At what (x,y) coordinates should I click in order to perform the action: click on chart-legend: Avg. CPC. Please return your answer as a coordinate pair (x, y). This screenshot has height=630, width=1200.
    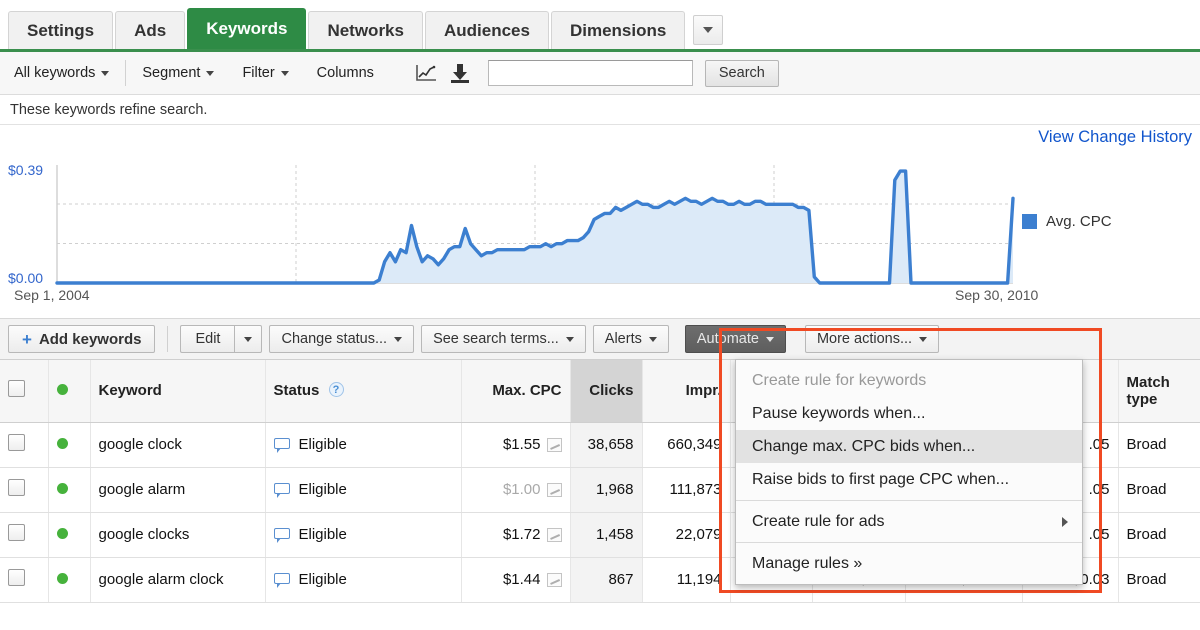
    Looking at the image, I should click on (1067, 221).